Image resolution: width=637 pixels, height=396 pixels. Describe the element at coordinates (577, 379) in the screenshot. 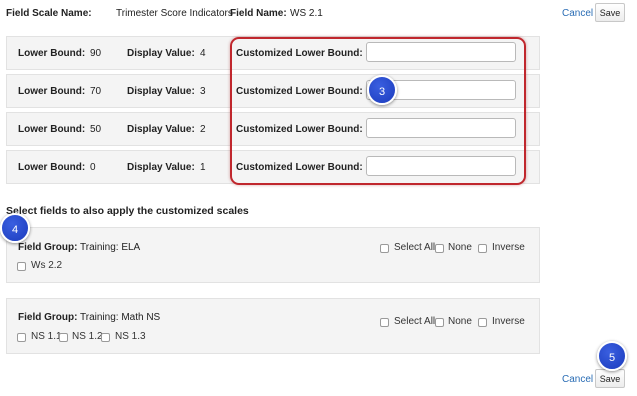

I see `cancel-link-bottom: Cancel` at that location.